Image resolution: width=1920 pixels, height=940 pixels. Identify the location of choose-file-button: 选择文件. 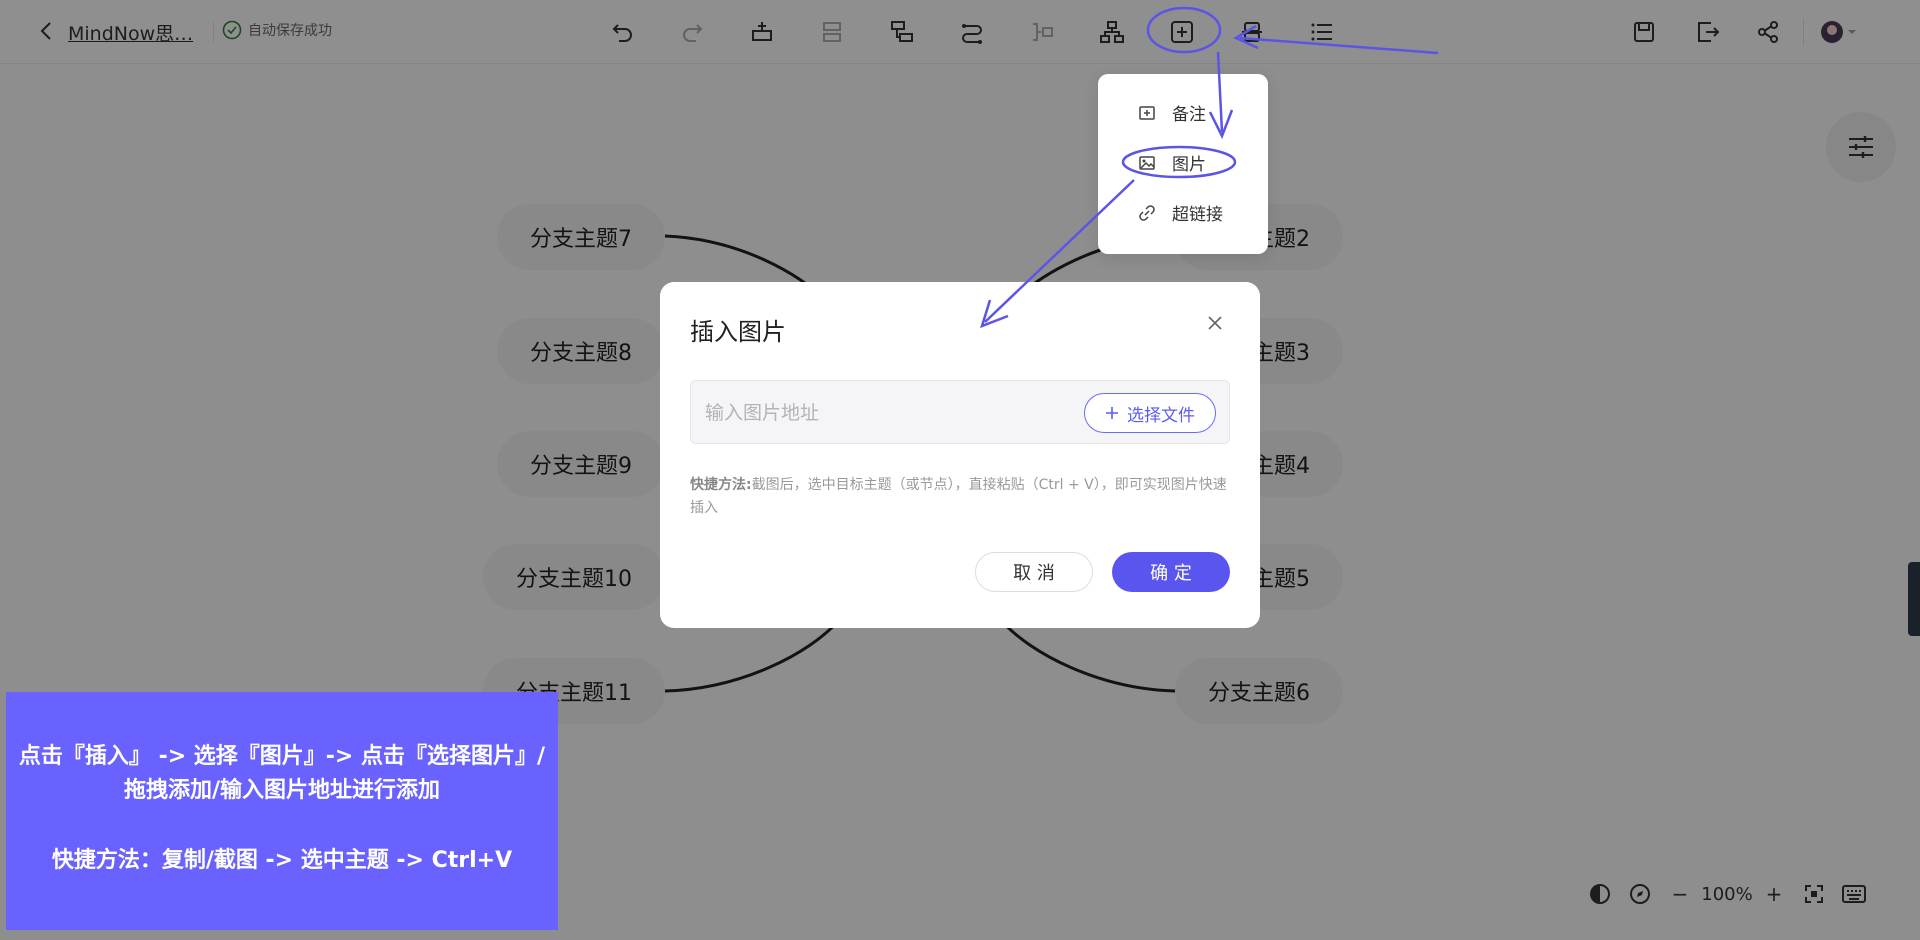
(1150, 413).